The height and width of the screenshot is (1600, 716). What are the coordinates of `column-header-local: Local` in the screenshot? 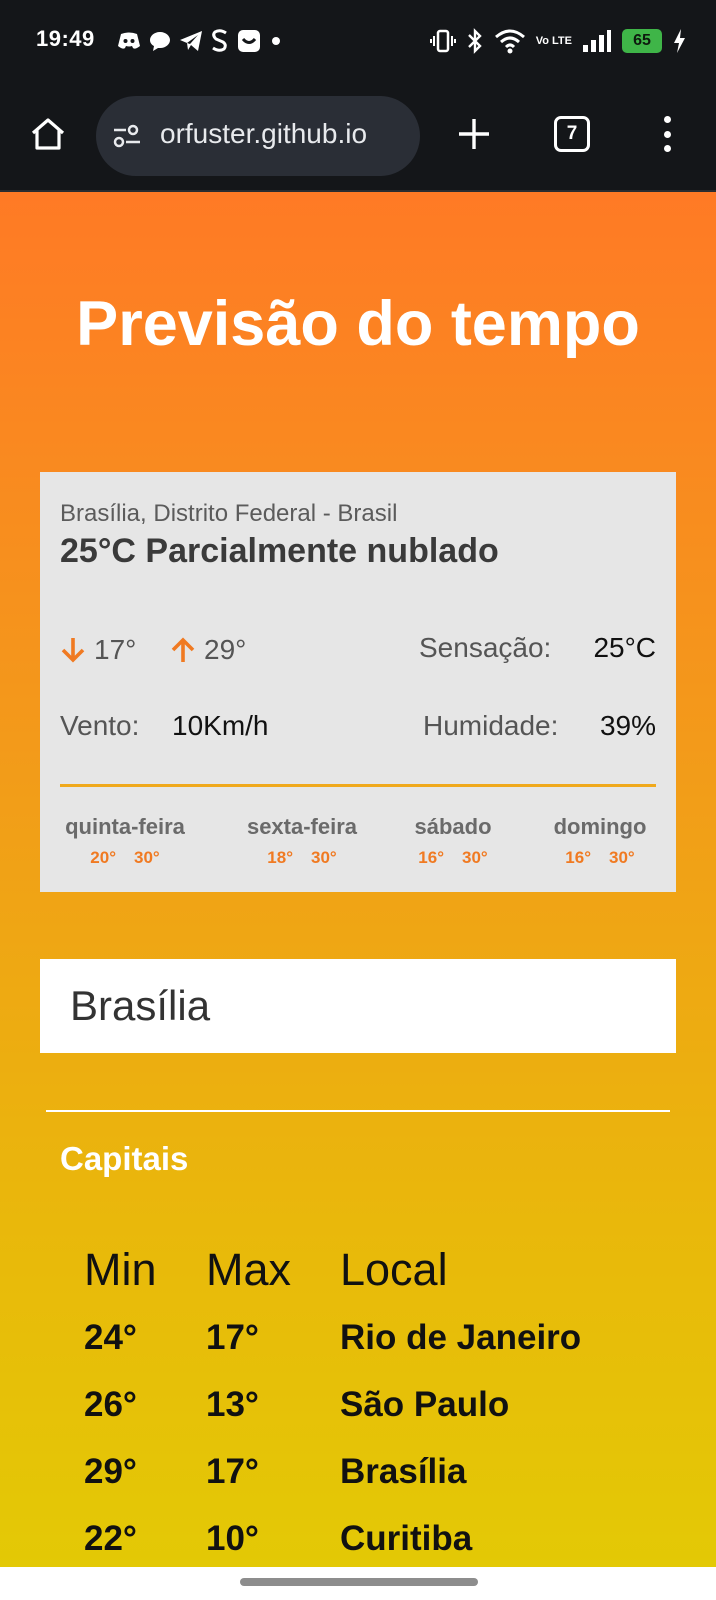 It's located at (394, 1269).